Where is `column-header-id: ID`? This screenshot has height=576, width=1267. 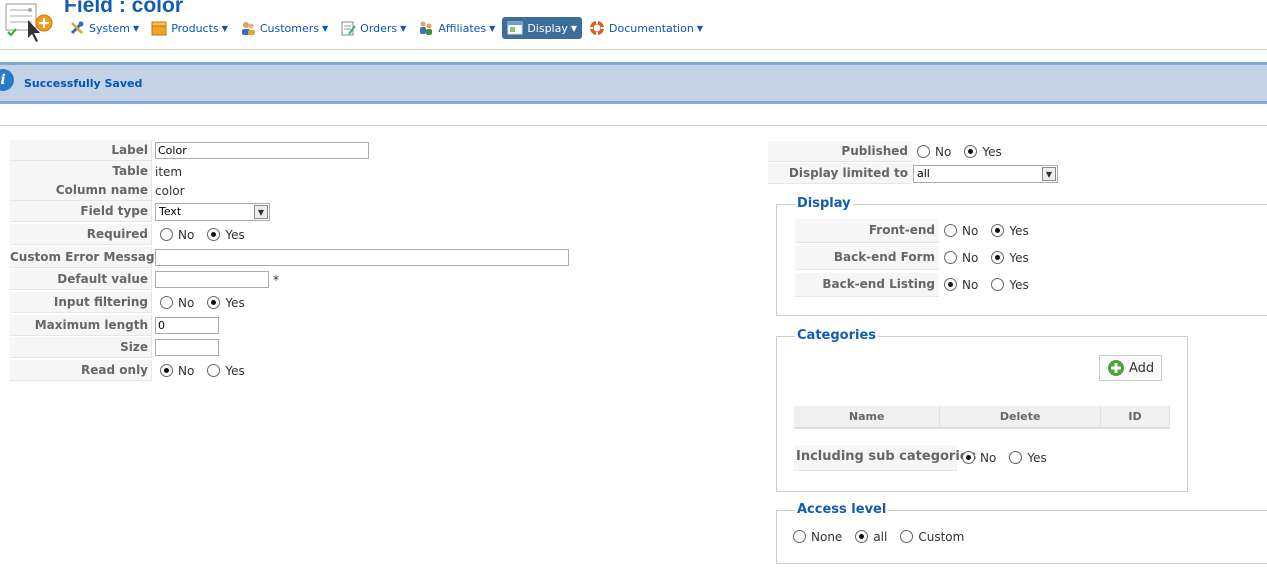
column-header-id: ID is located at coordinates (1135, 417).